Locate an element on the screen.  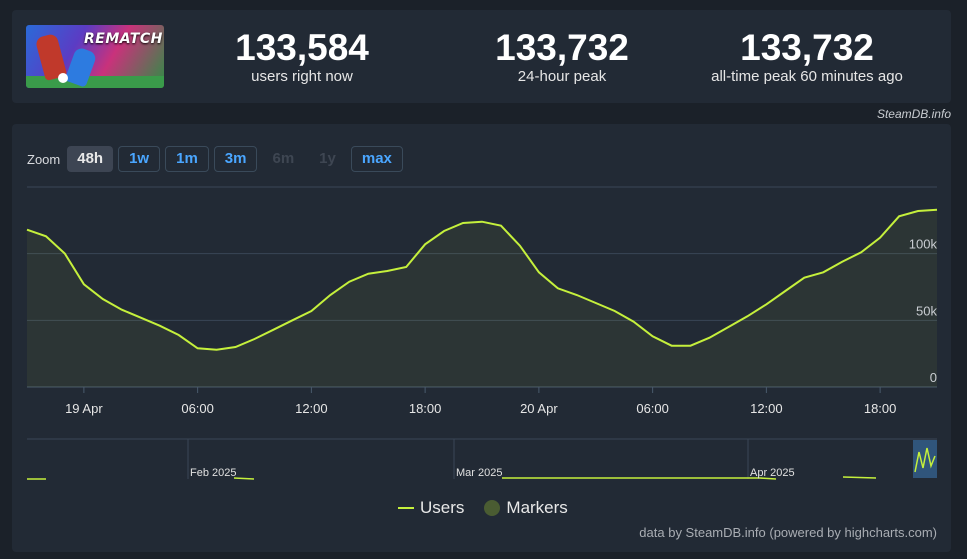
legend-line-swatch is located at coordinates (406, 508).